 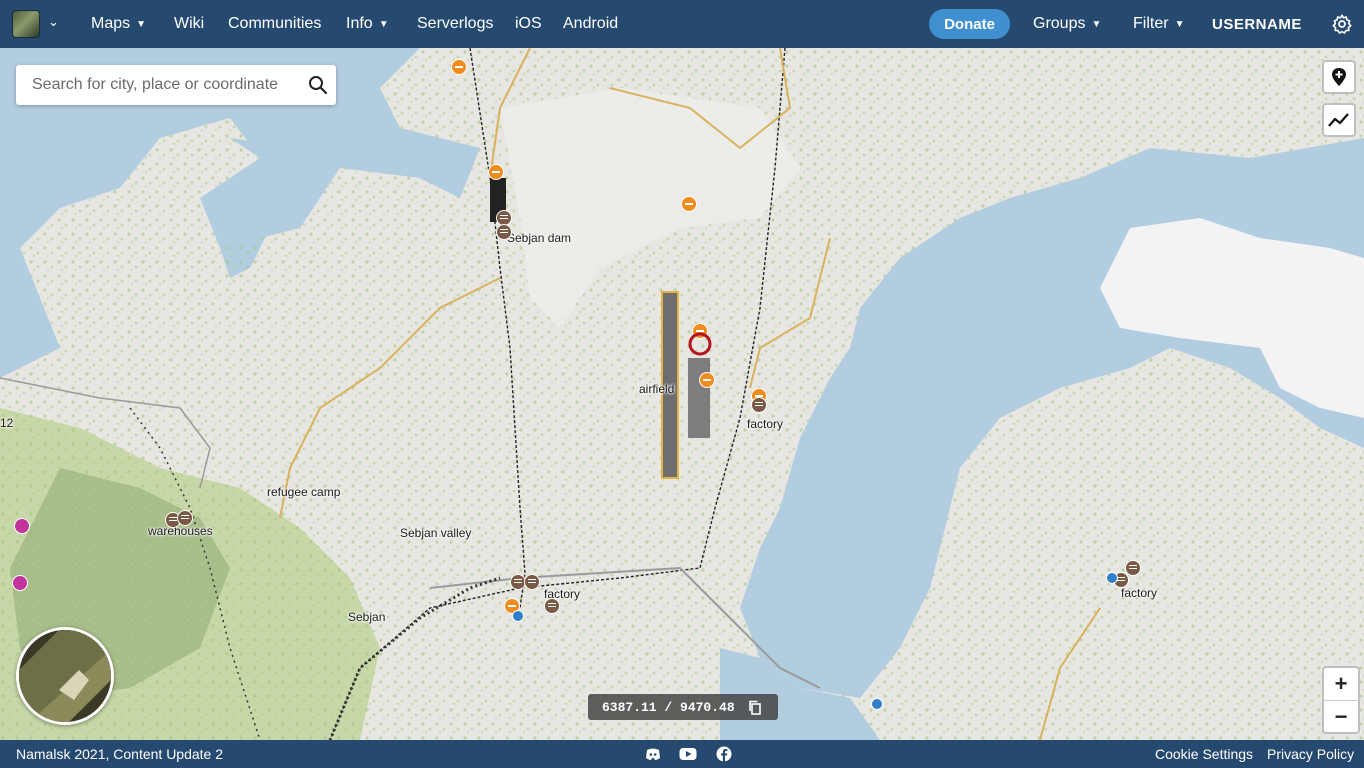 What do you see at coordinates (1341, 717) in the screenshot?
I see `zoom-out-button: −` at bounding box center [1341, 717].